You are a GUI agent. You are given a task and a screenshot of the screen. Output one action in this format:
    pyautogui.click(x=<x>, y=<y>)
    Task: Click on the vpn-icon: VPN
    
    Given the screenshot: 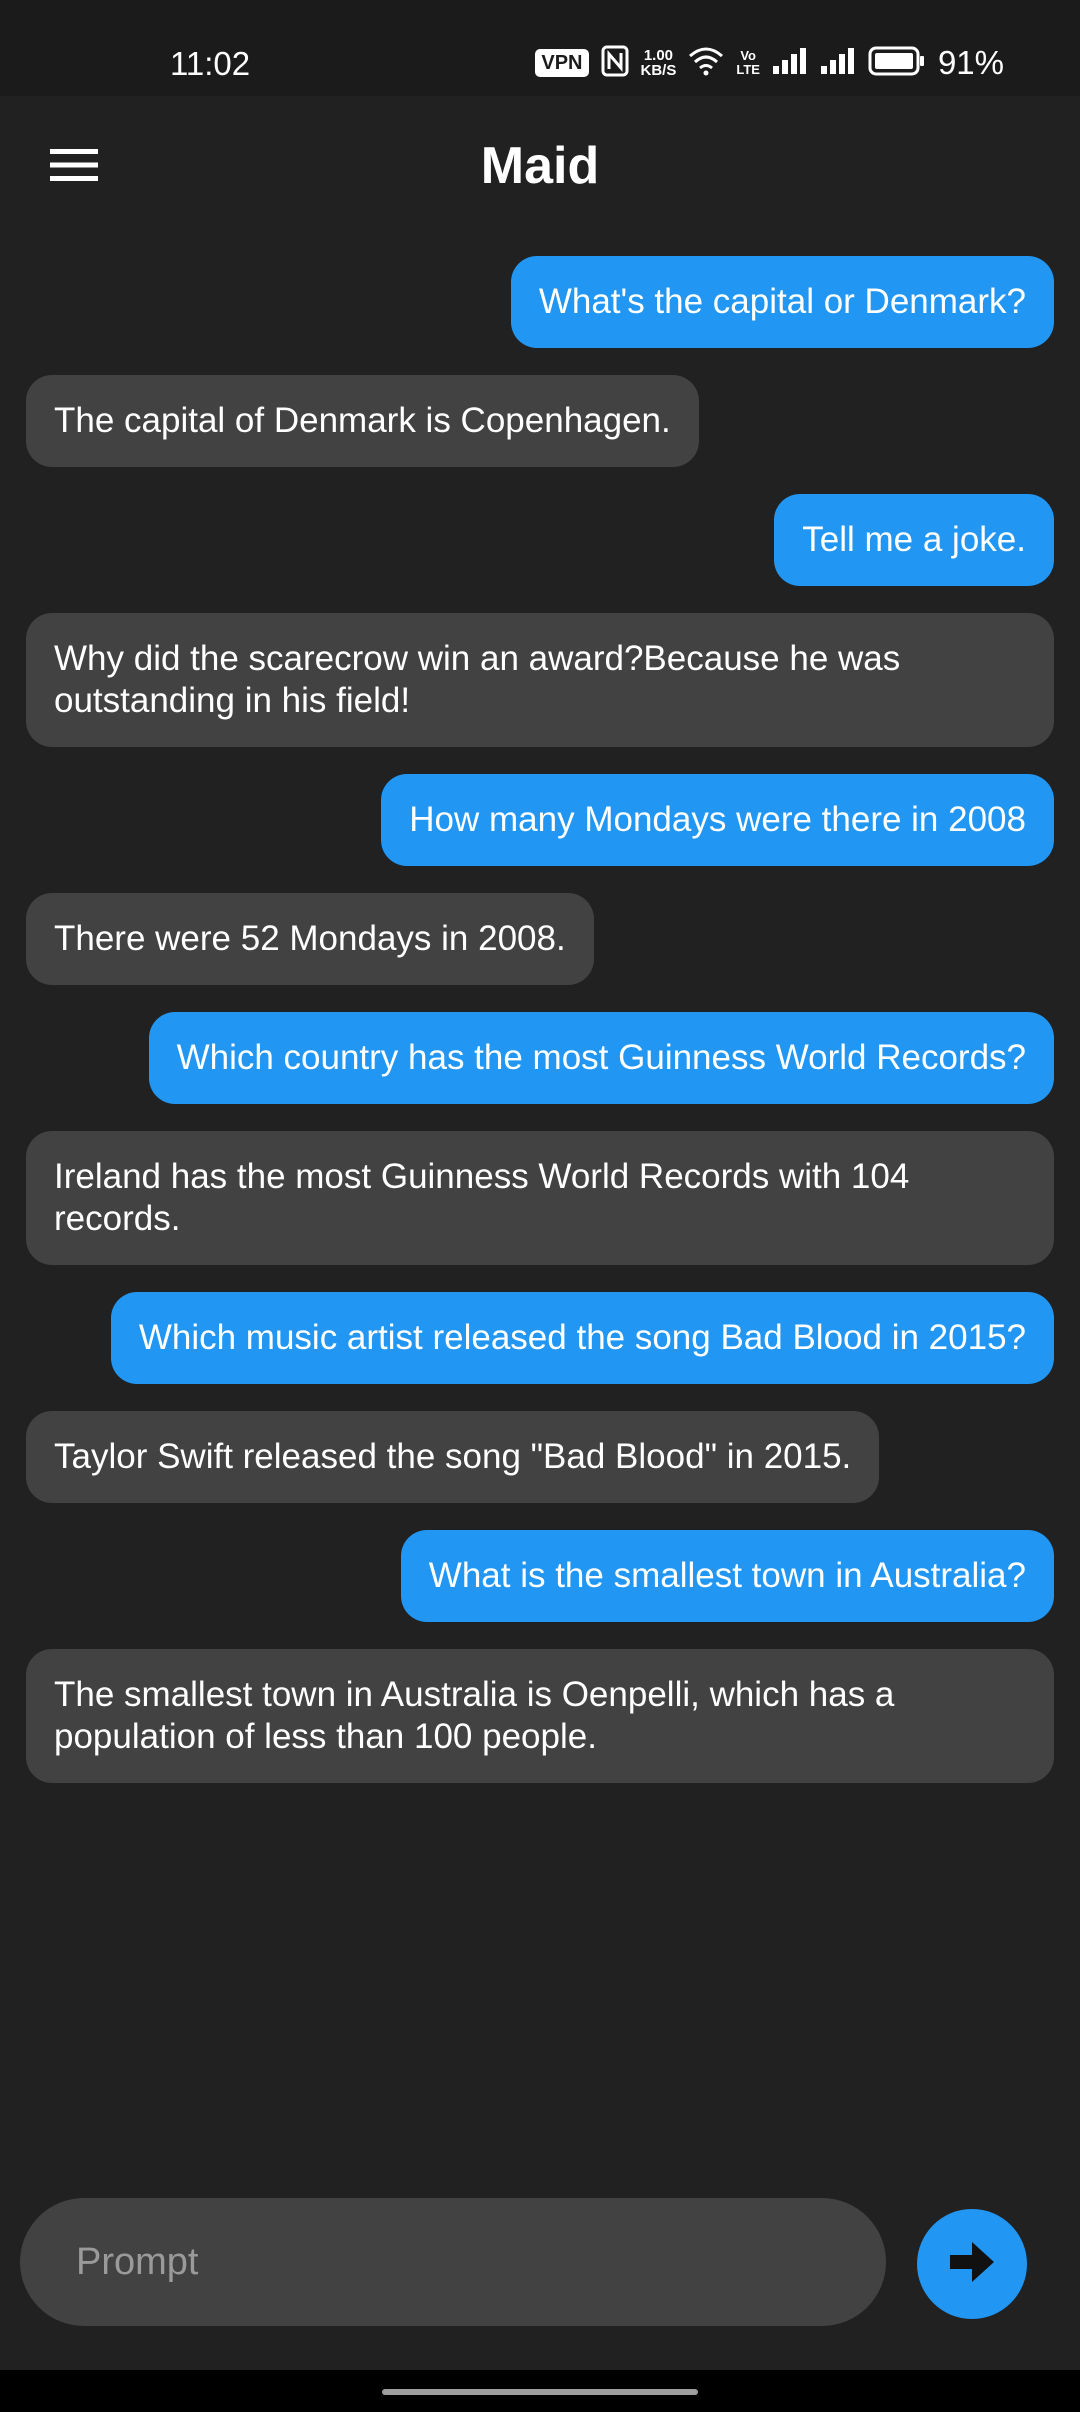 What is the action you would take?
    pyautogui.click(x=562, y=63)
    